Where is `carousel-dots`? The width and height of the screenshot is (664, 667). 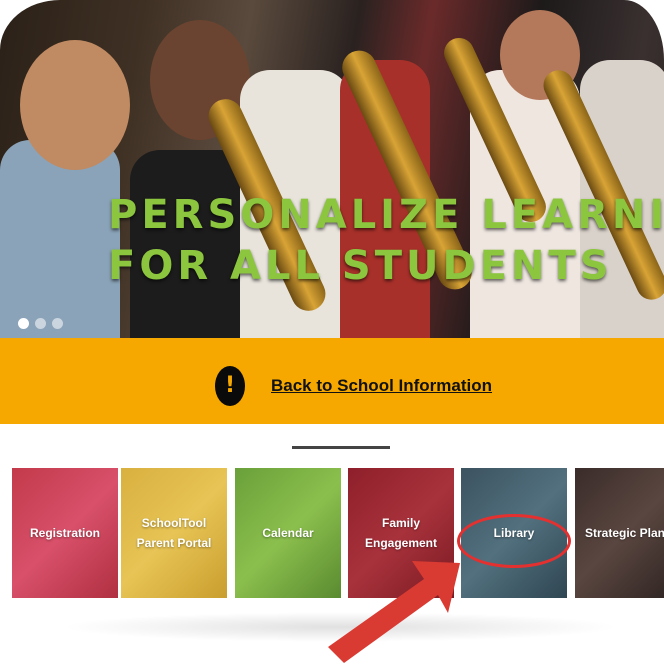 carousel-dots is located at coordinates (40, 323).